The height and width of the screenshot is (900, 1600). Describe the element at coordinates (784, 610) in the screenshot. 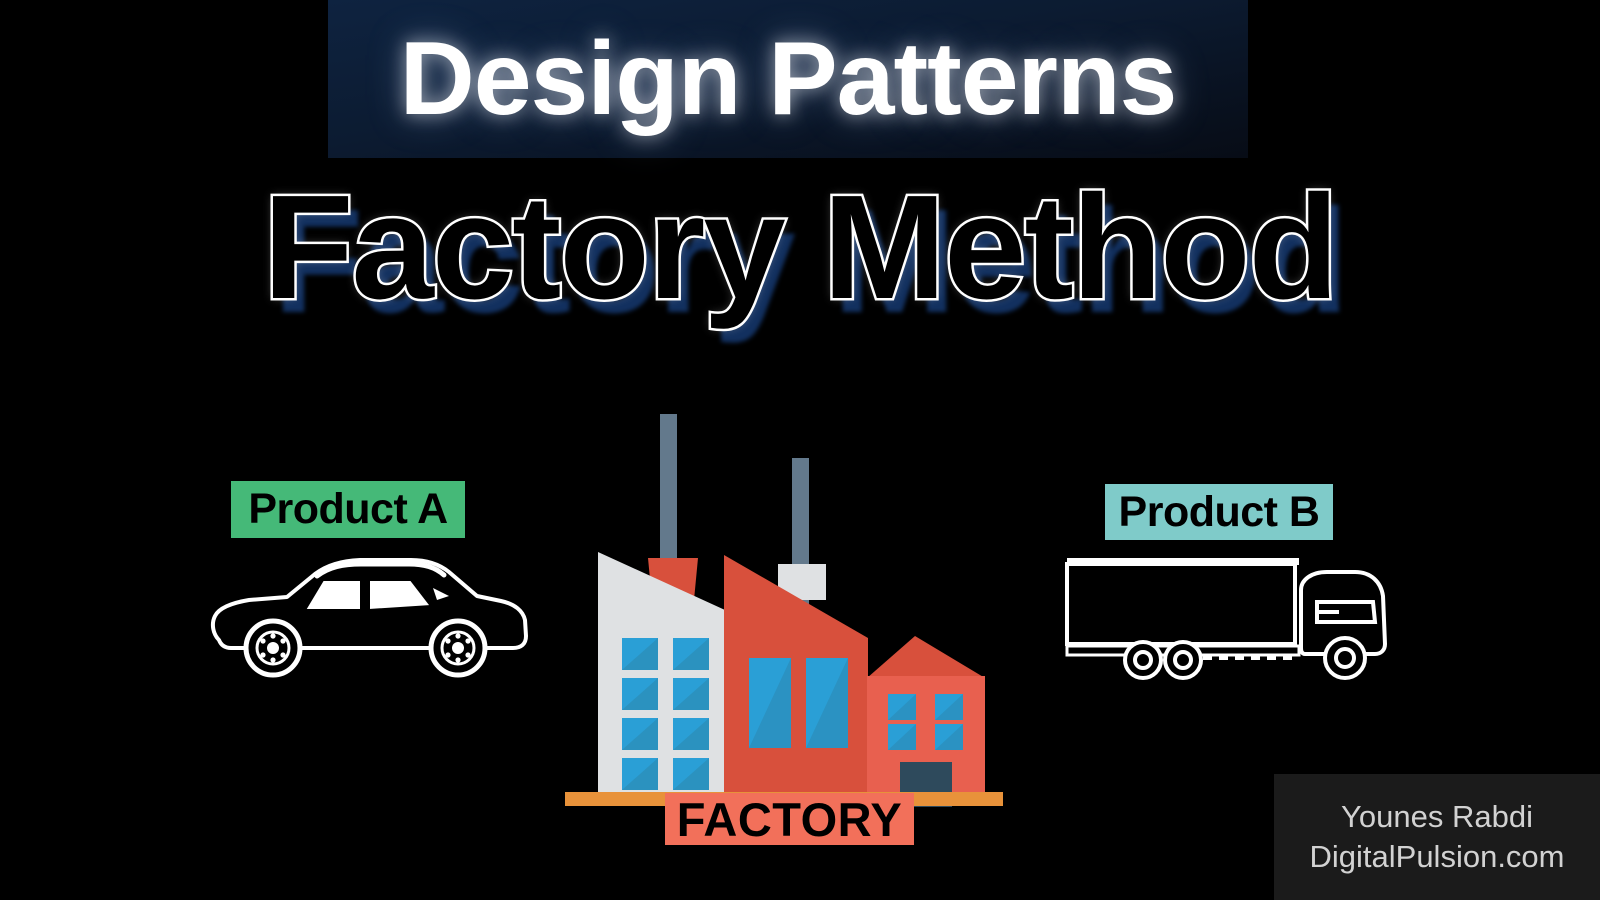

I see `factory-icon` at that location.